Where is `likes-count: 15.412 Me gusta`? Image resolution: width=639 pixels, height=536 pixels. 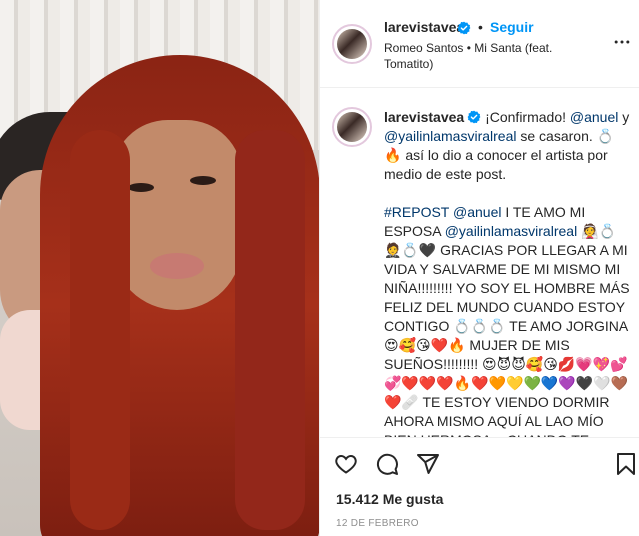
likes-count: 15.412 Me gusta is located at coordinates (389, 499).